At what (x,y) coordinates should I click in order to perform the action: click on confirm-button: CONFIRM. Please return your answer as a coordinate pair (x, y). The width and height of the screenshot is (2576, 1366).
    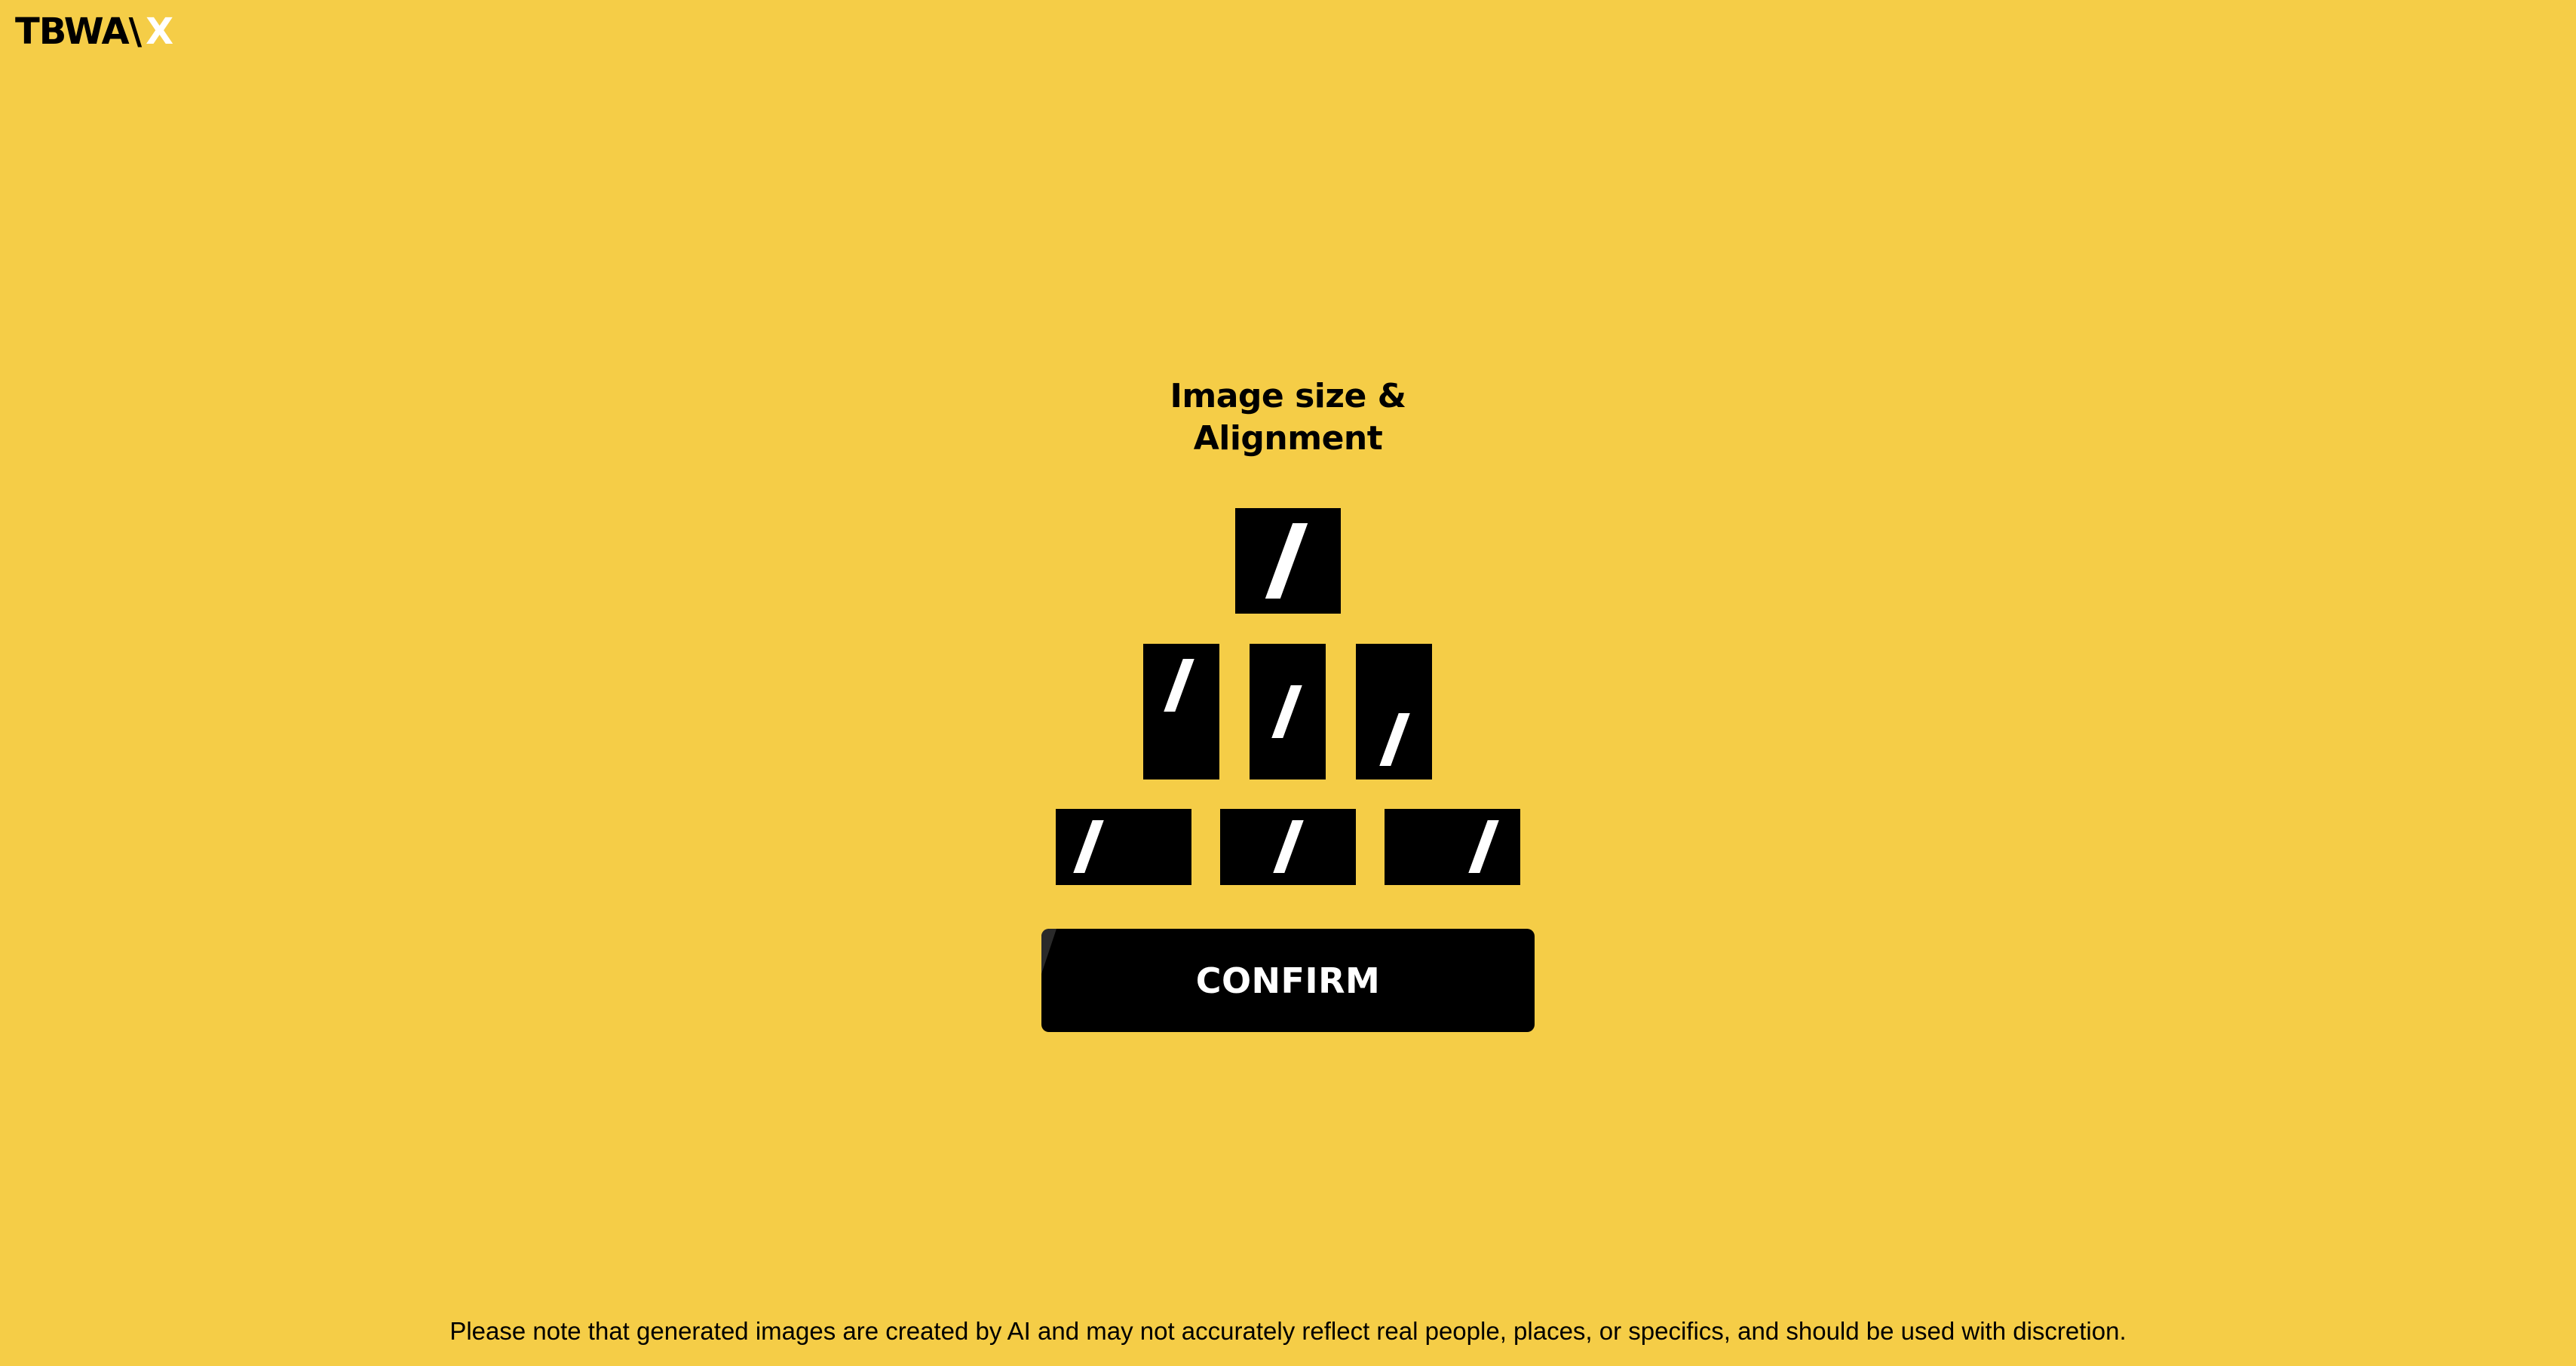
    Looking at the image, I should click on (1288, 980).